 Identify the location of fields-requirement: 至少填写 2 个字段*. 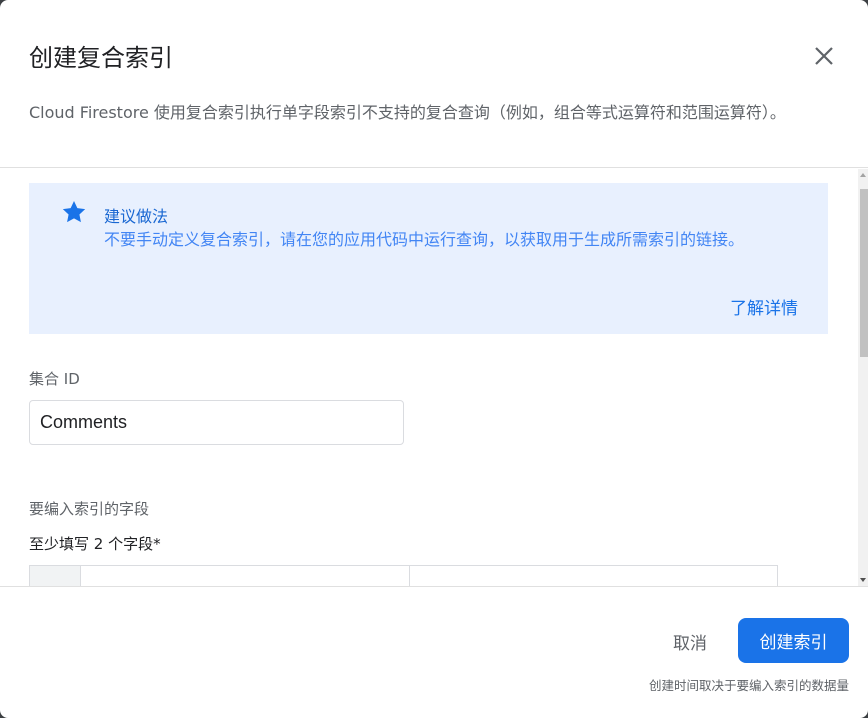
(95, 544).